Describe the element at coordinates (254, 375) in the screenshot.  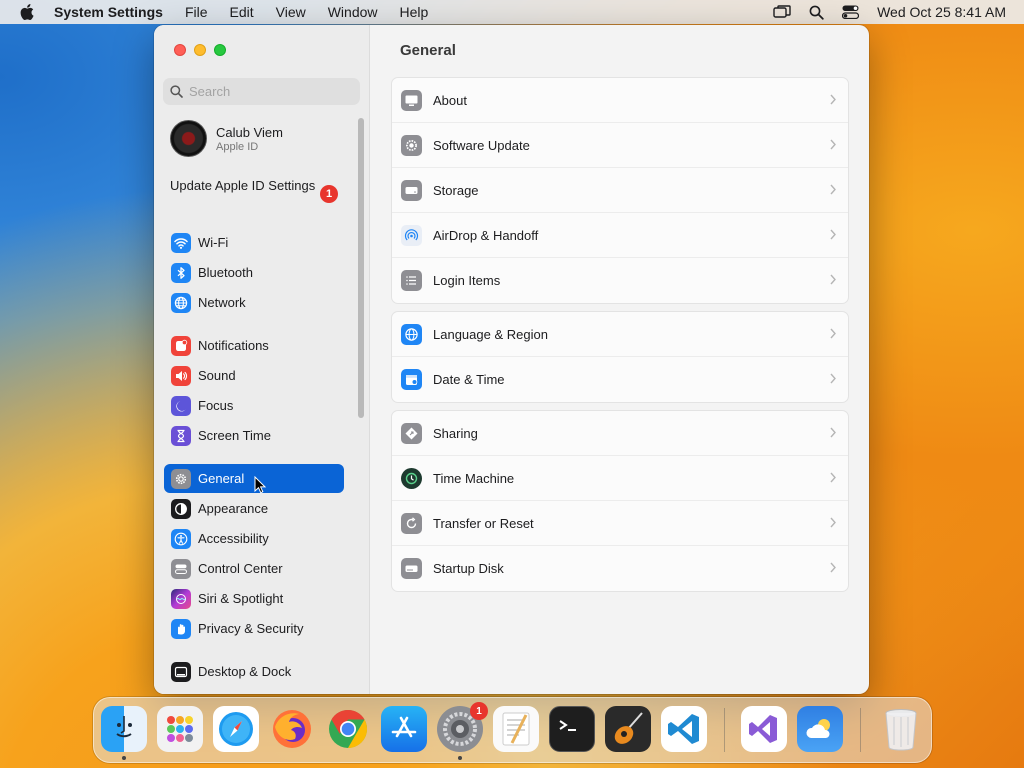
I see `sidebar-item-sound: Sound` at that location.